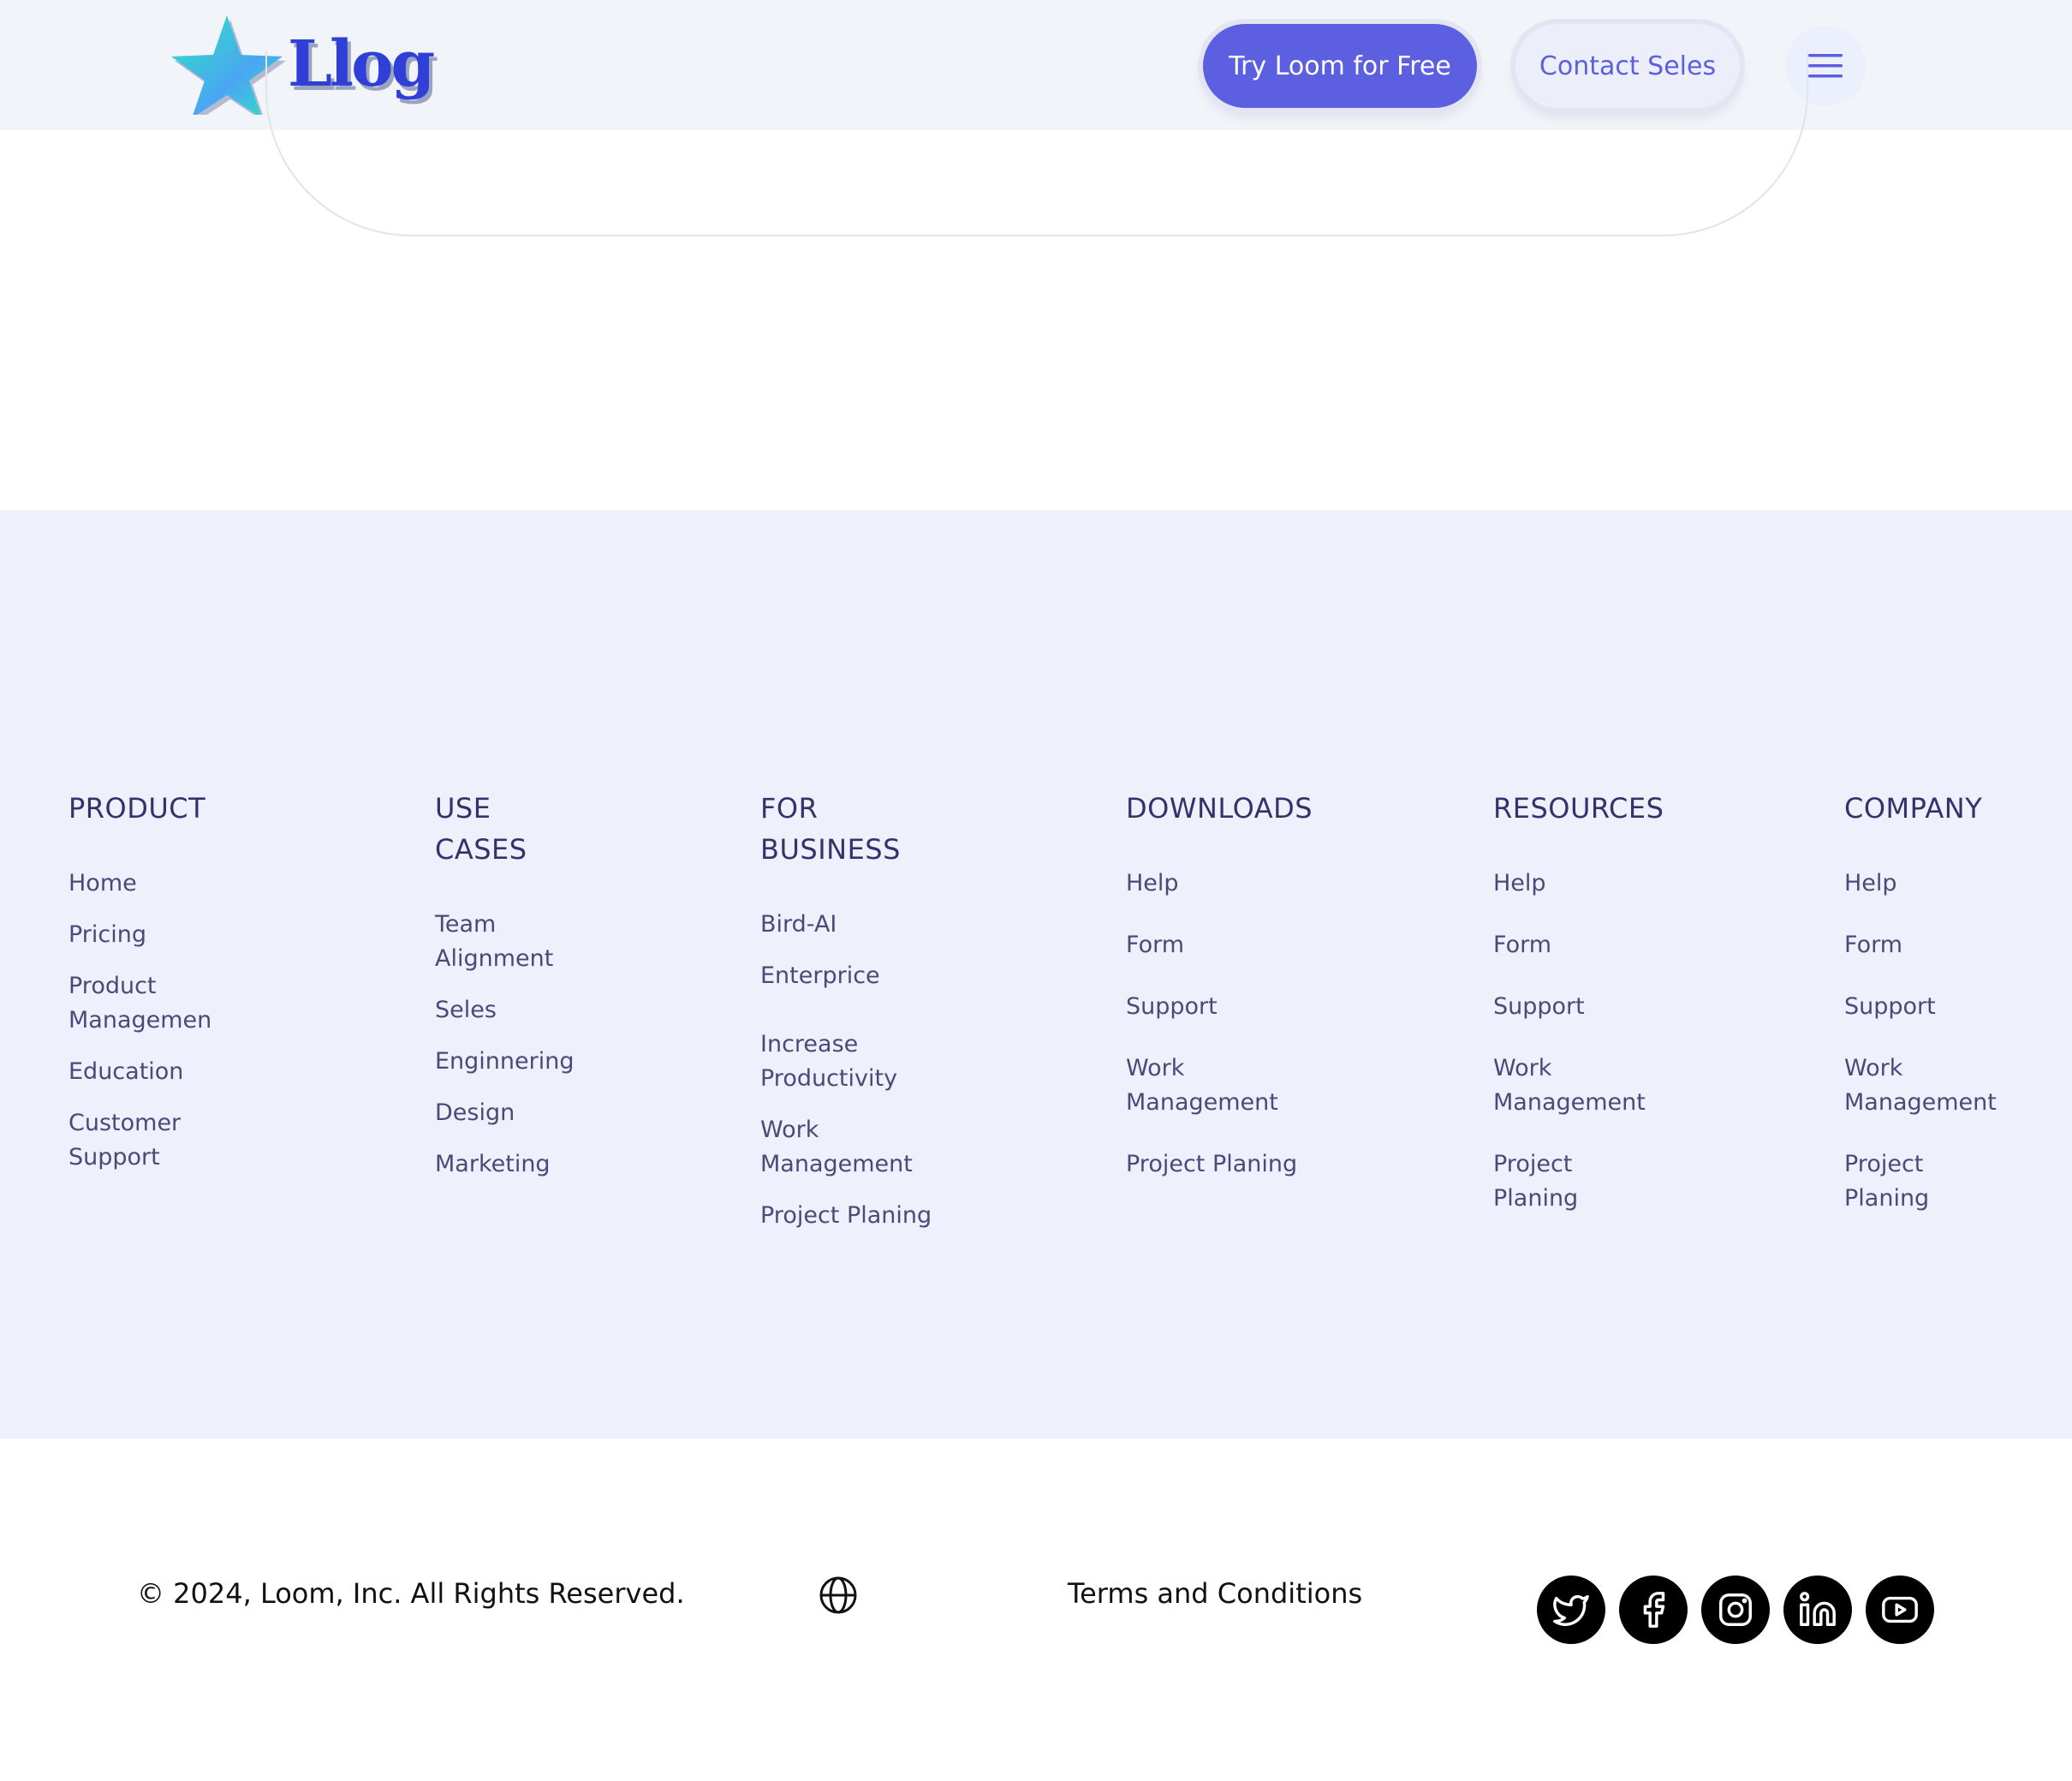 The image size is (2072, 1781). Describe the element at coordinates (1900, 1610) in the screenshot. I see `youtube-icon` at that location.